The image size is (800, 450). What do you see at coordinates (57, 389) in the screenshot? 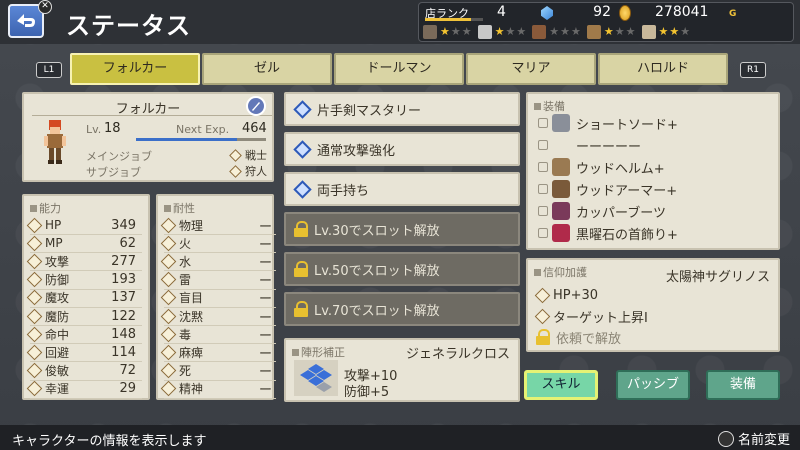
I see `abilities-label: 幸運` at bounding box center [57, 389].